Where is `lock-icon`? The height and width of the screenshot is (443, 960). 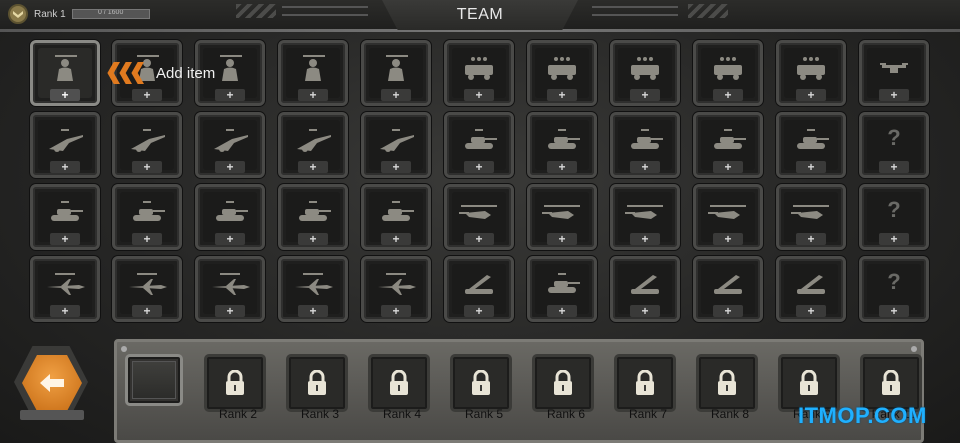 lock-icon is located at coordinates (727, 382).